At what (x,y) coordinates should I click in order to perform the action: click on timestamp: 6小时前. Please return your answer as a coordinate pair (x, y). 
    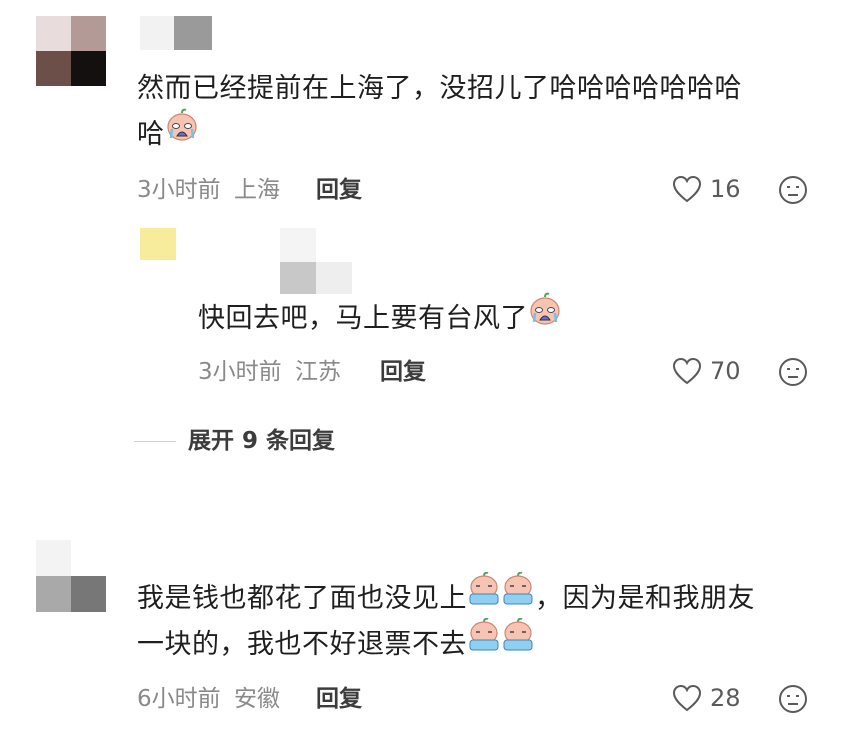
    Looking at the image, I should click on (179, 699).